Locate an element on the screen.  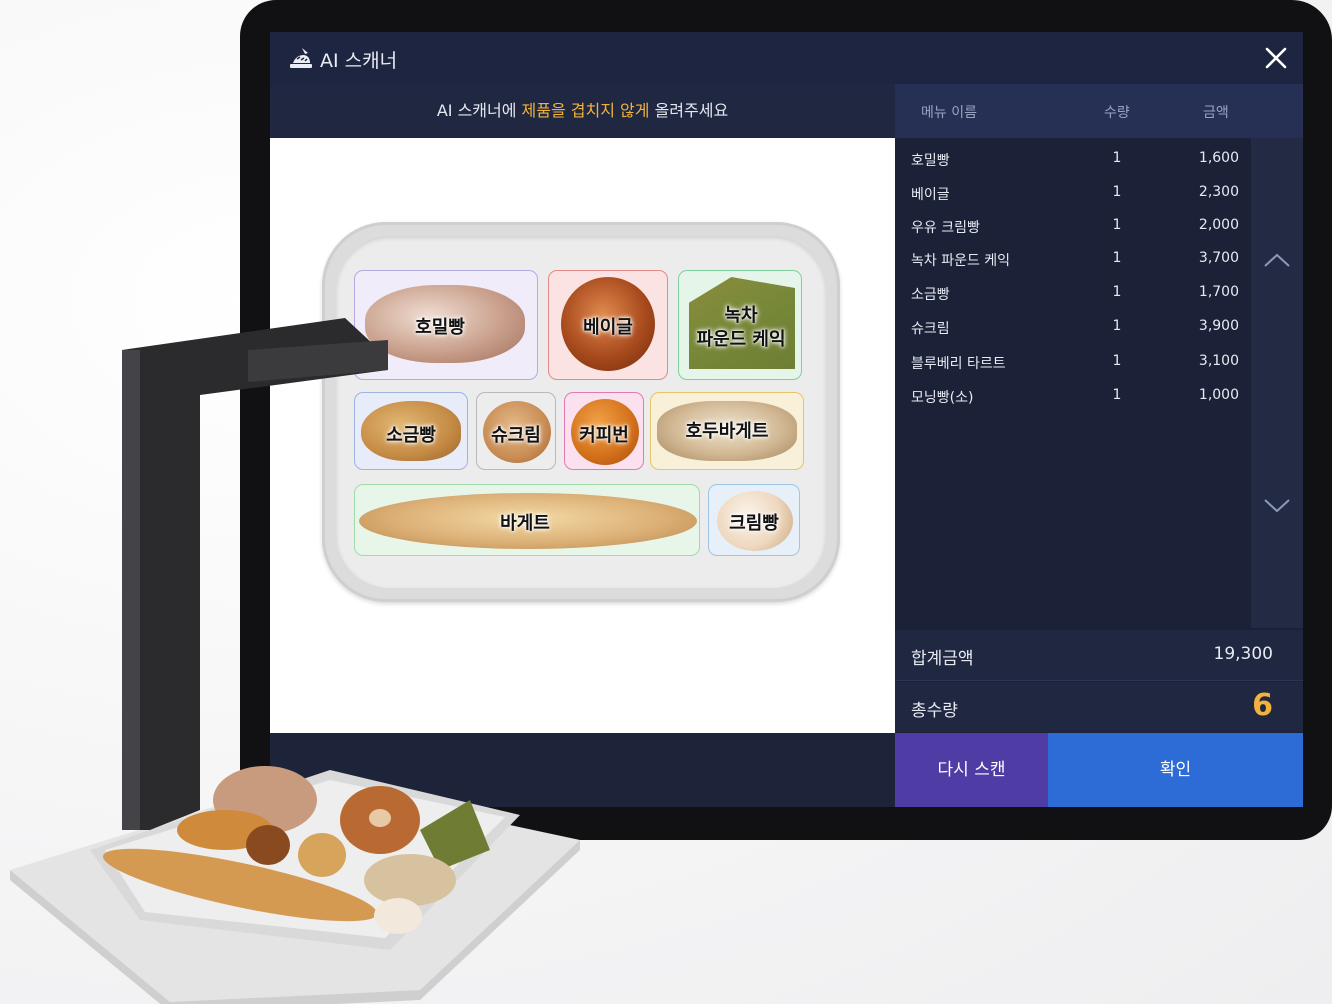
confirm-button: 확인 is located at coordinates (1175, 770).